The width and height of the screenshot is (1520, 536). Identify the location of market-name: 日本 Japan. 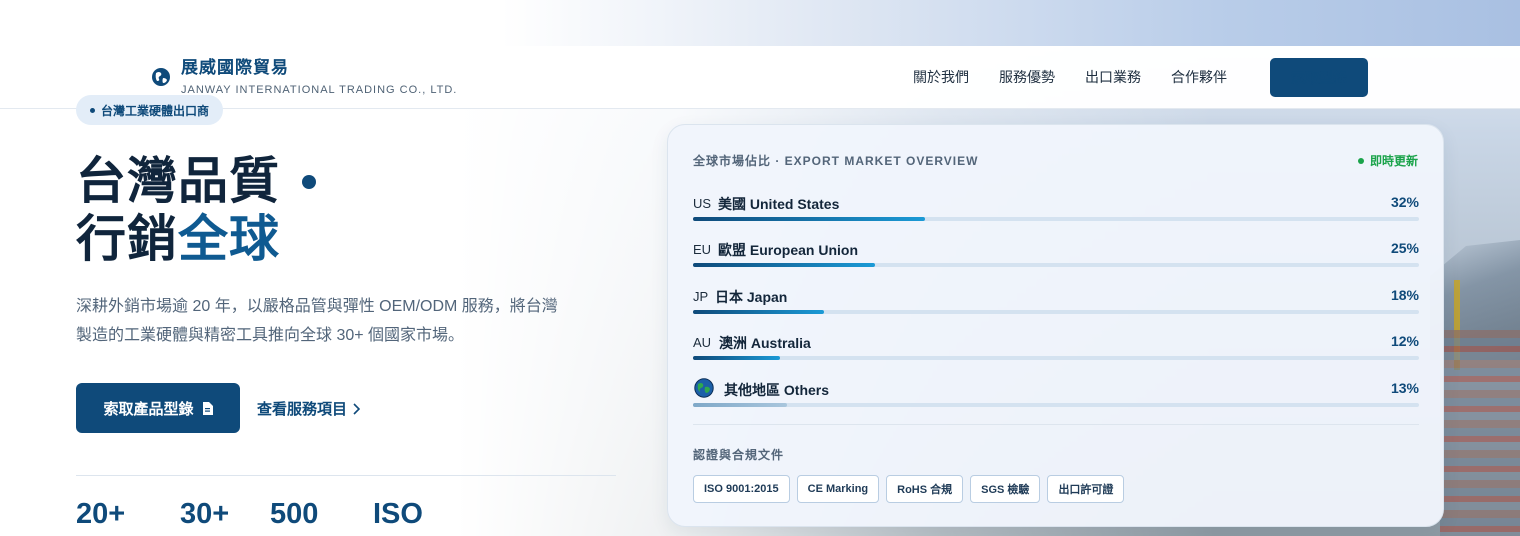
(751, 297).